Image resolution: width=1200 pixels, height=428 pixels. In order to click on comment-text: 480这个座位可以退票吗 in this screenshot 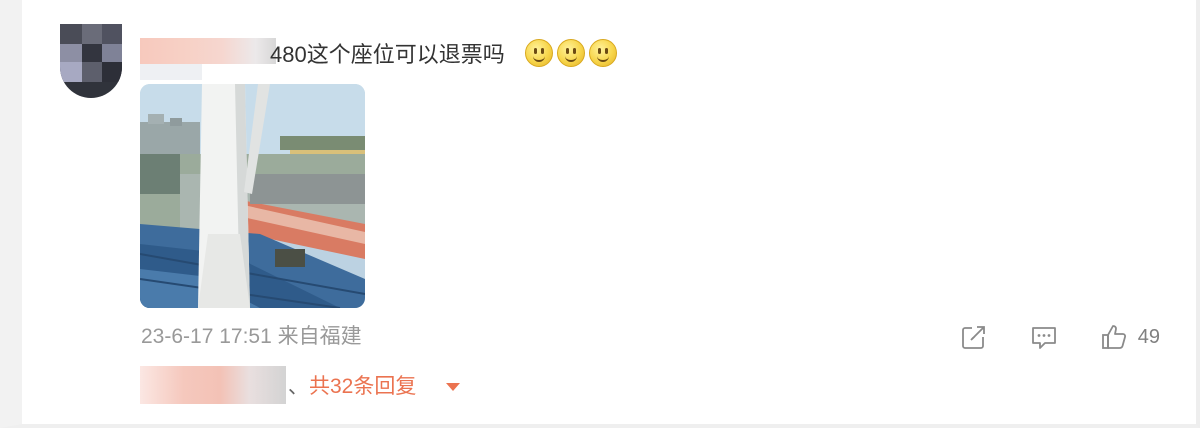, I will do `click(387, 54)`.